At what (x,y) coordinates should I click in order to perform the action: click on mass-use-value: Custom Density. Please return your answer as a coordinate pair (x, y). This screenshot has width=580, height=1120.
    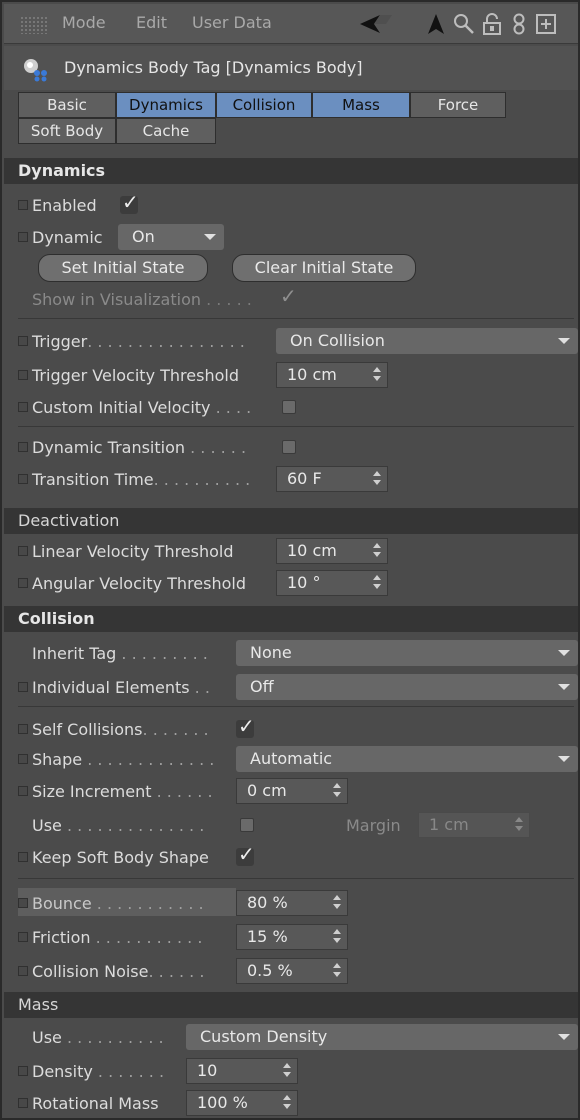
    Looking at the image, I should click on (264, 1036).